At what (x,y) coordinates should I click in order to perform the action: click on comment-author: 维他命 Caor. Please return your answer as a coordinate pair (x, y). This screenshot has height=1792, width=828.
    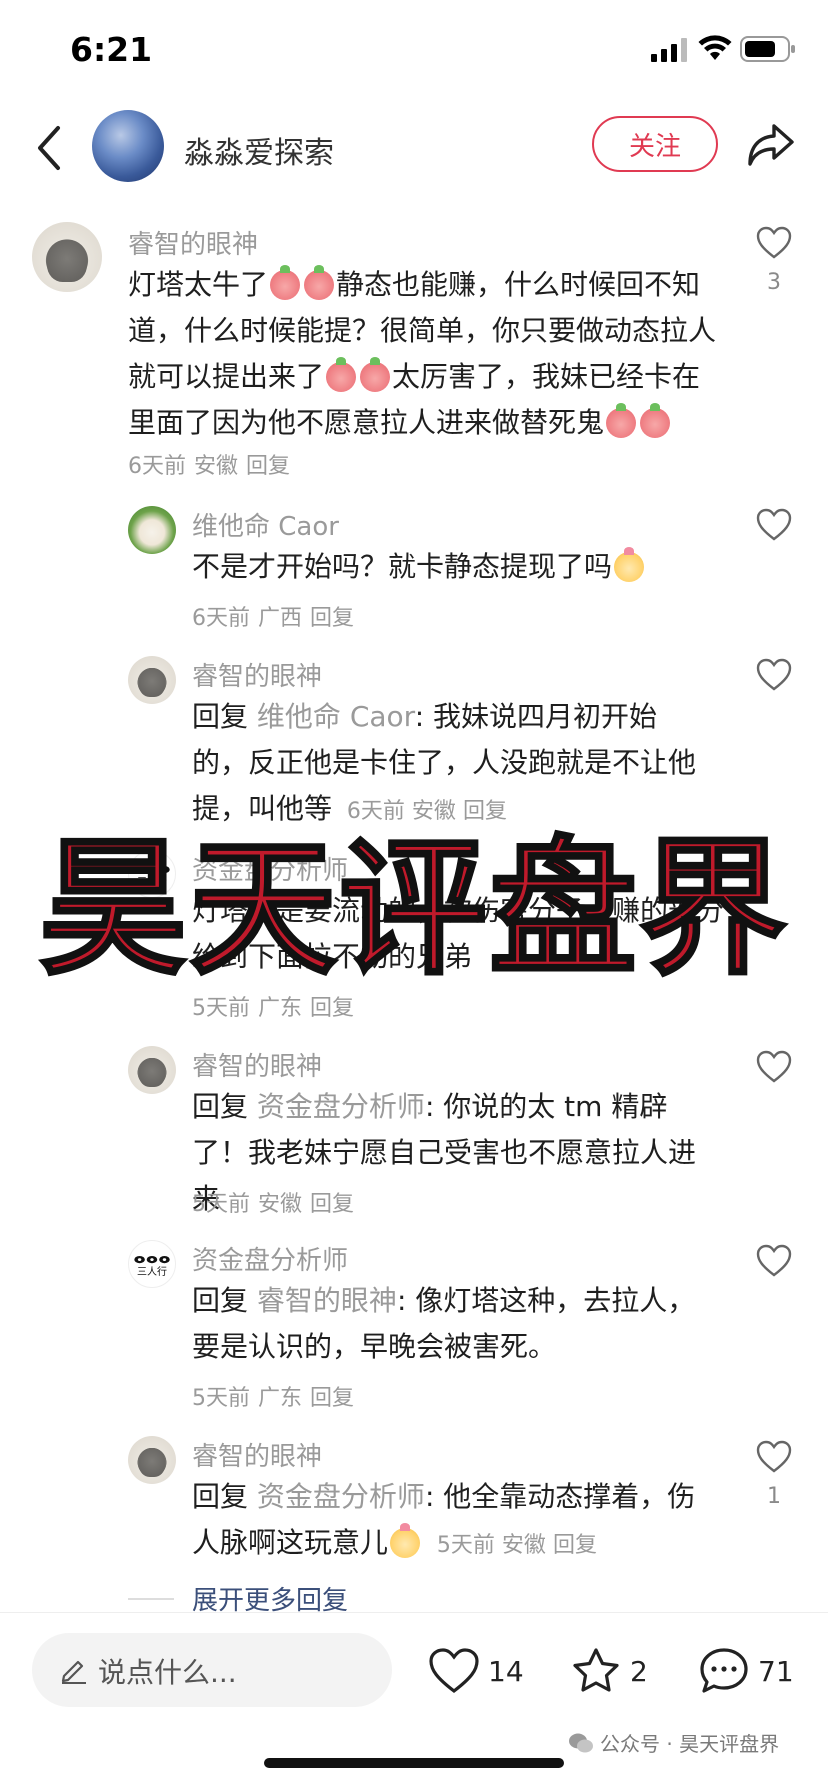
    Looking at the image, I should click on (265, 524).